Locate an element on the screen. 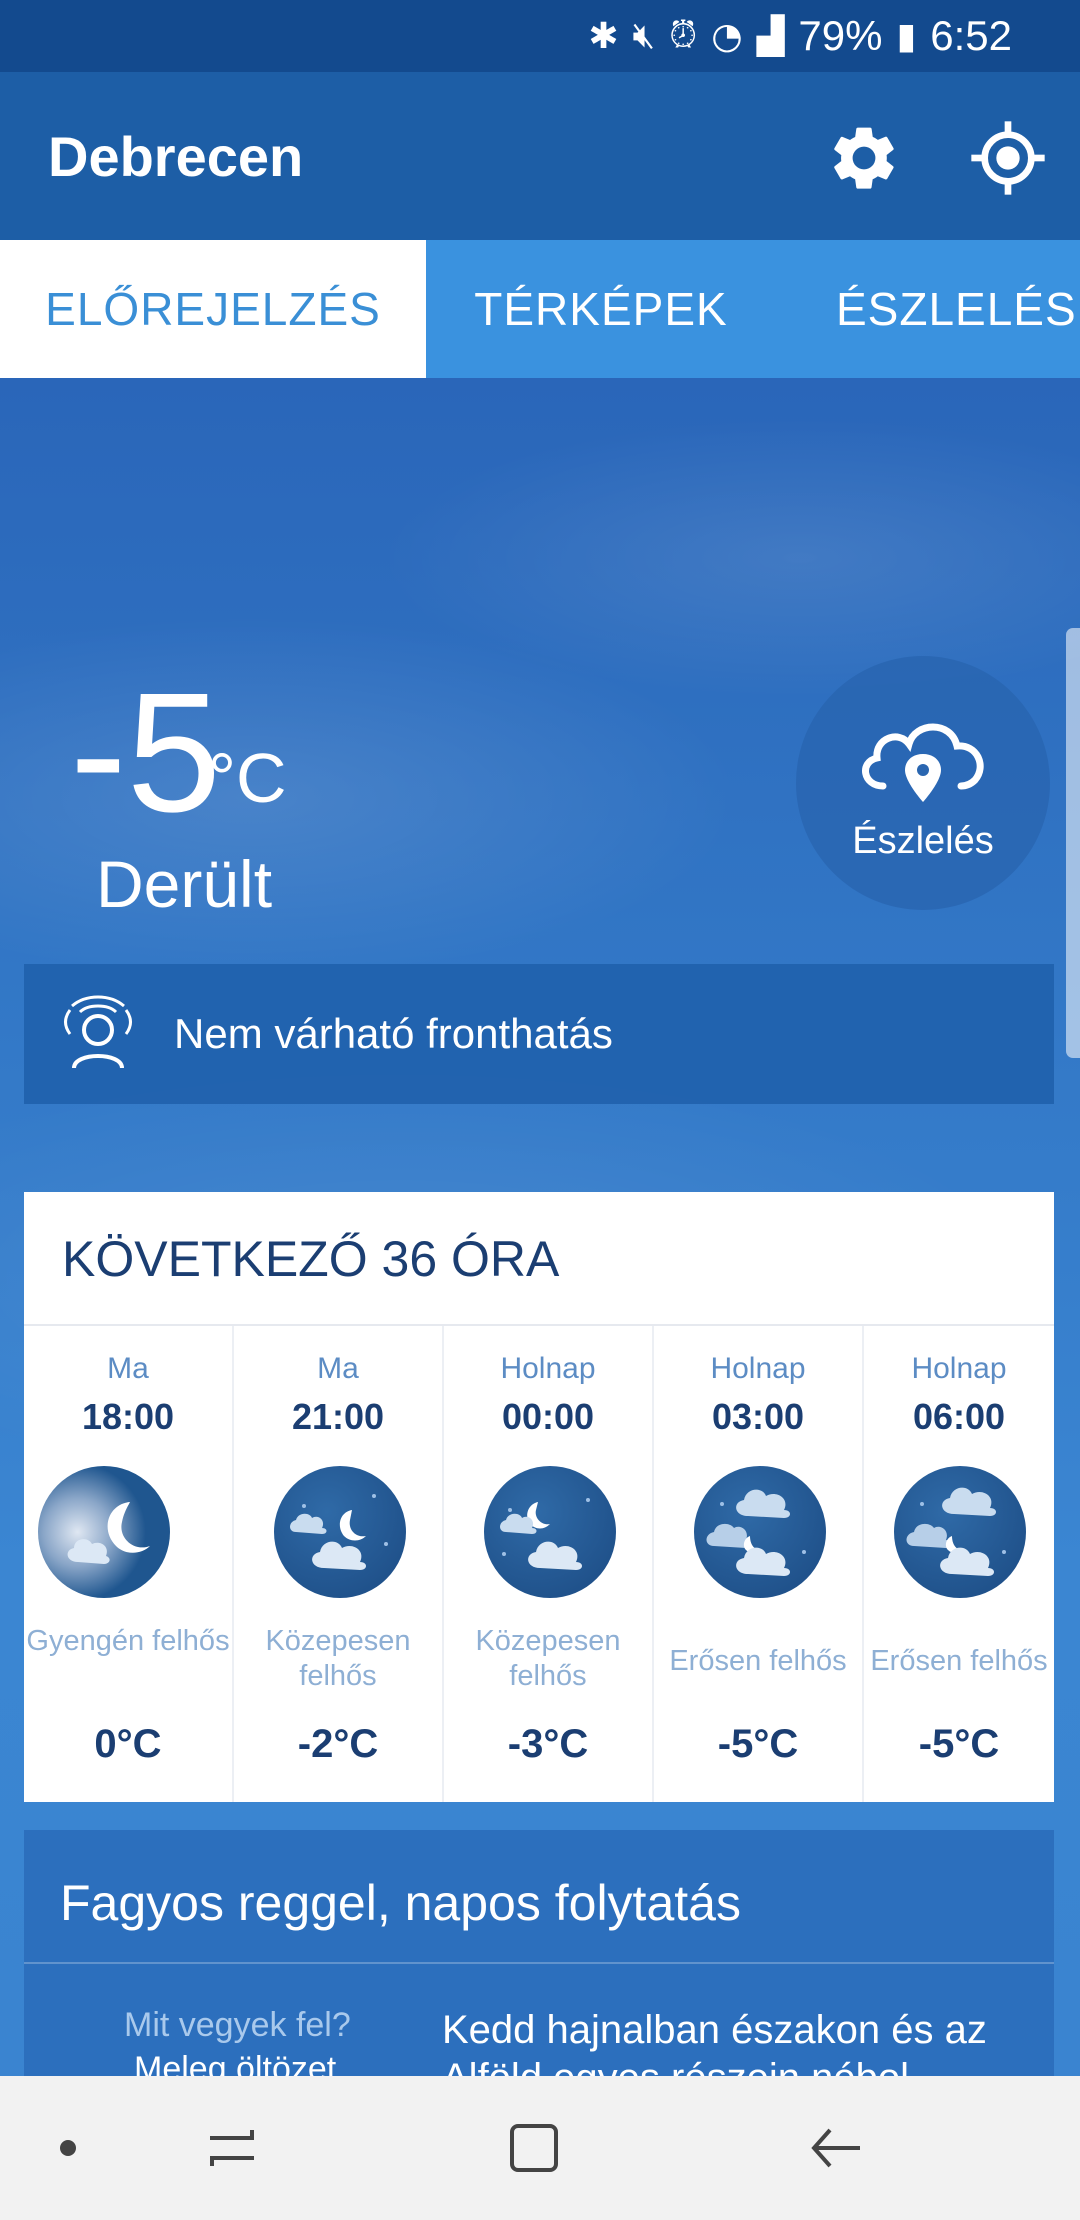 The image size is (1080, 2220). clothing-question: Mit vegyek fel? is located at coordinates (237, 2025).